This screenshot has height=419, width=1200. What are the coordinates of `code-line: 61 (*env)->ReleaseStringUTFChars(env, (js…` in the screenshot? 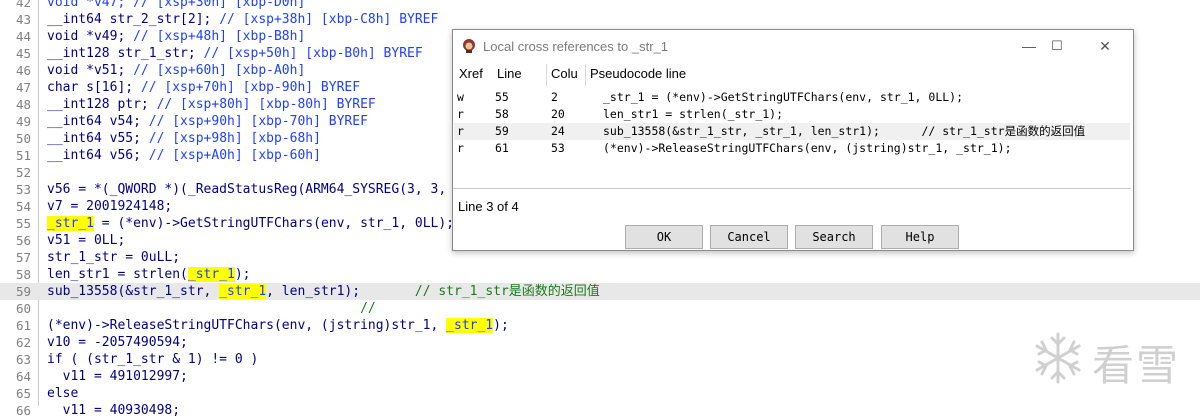 It's located at (600, 325).